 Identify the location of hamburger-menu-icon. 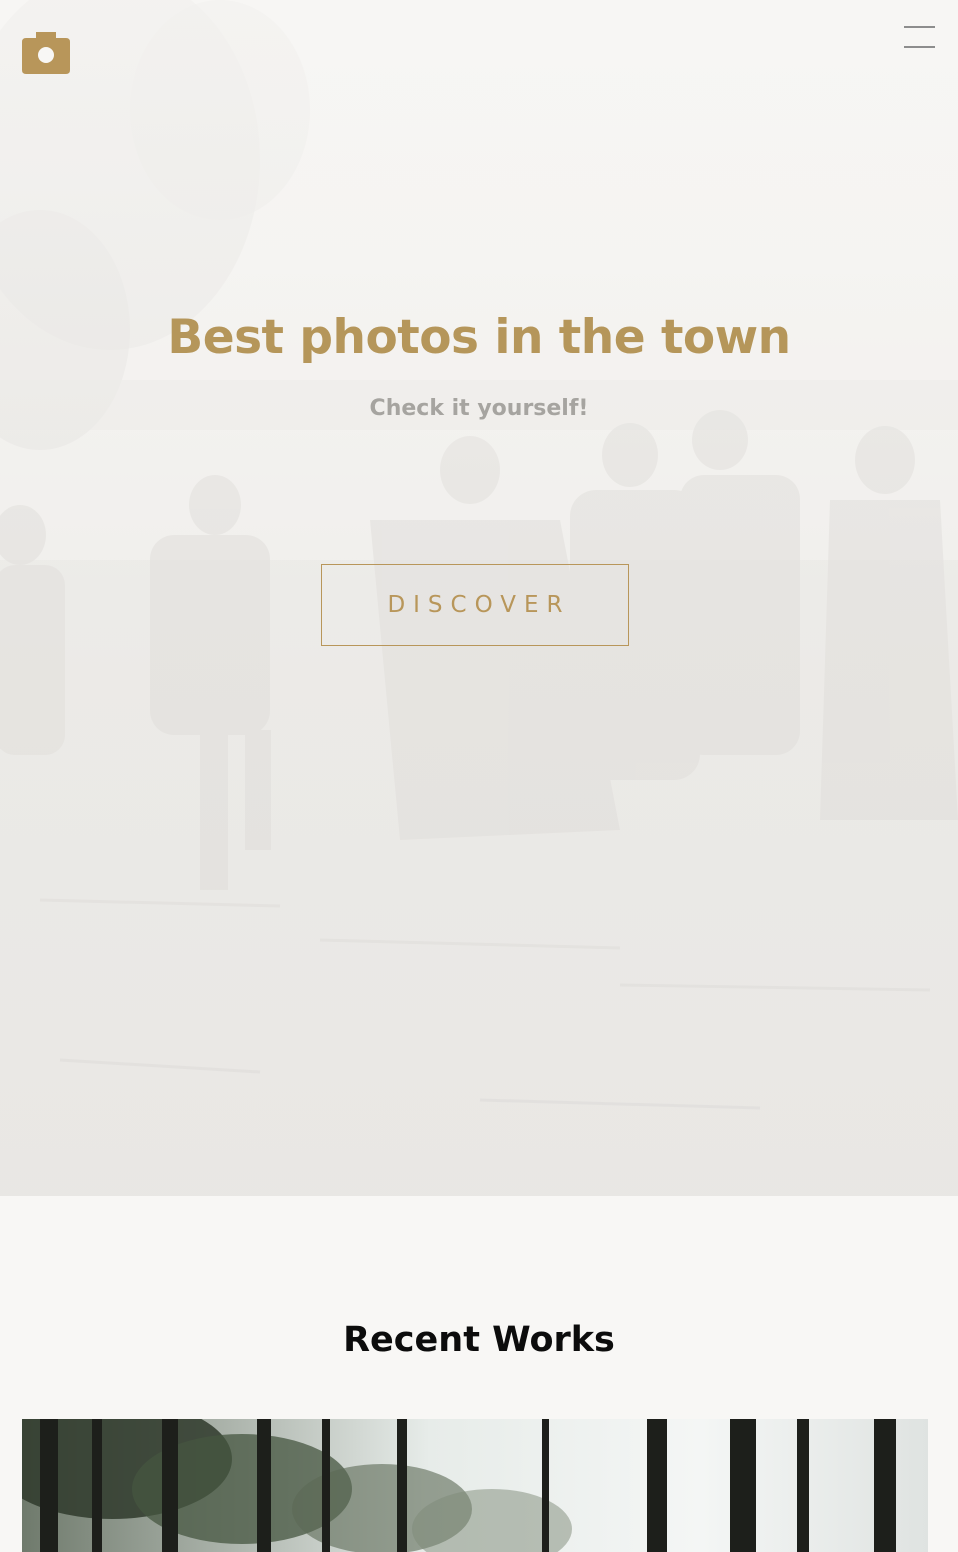
(920, 38).